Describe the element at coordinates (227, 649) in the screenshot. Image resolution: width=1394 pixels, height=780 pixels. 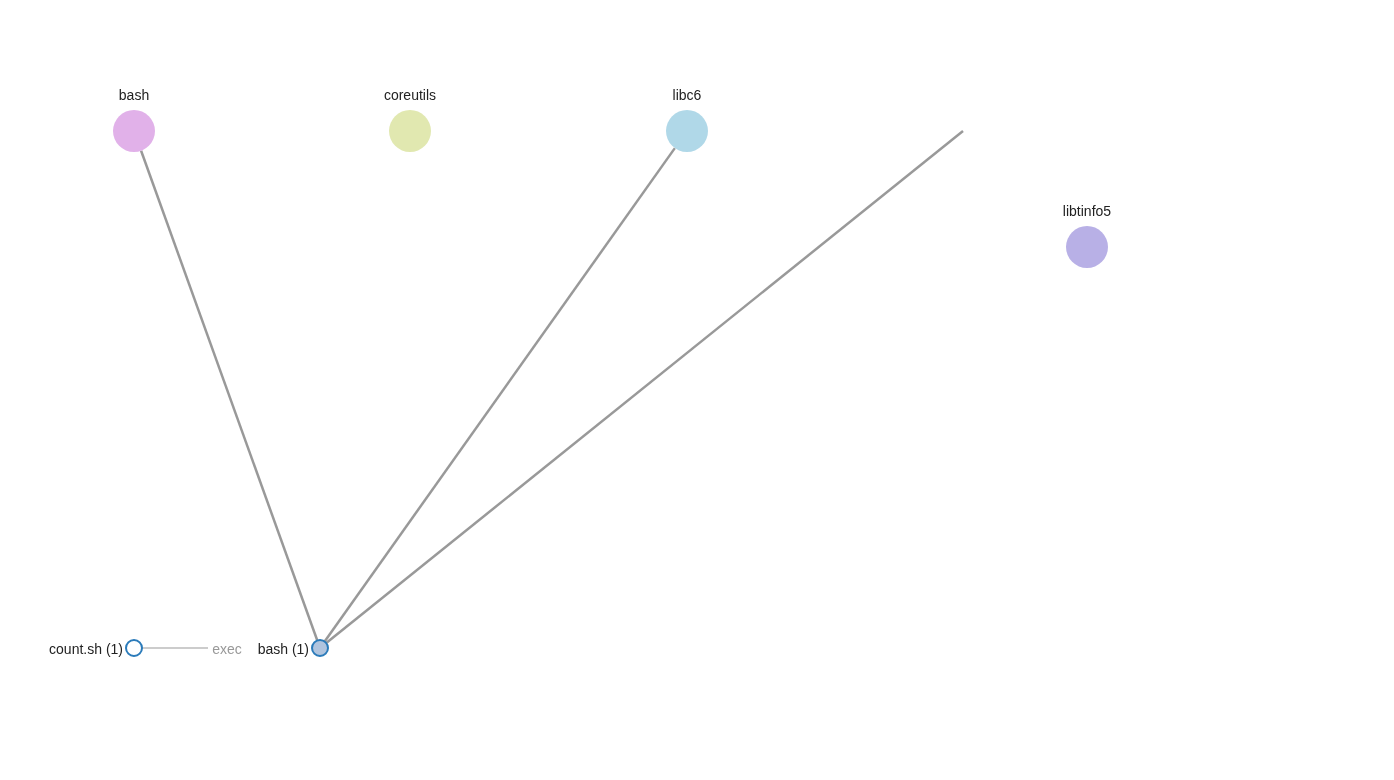
I see `exec-label: exec` at that location.